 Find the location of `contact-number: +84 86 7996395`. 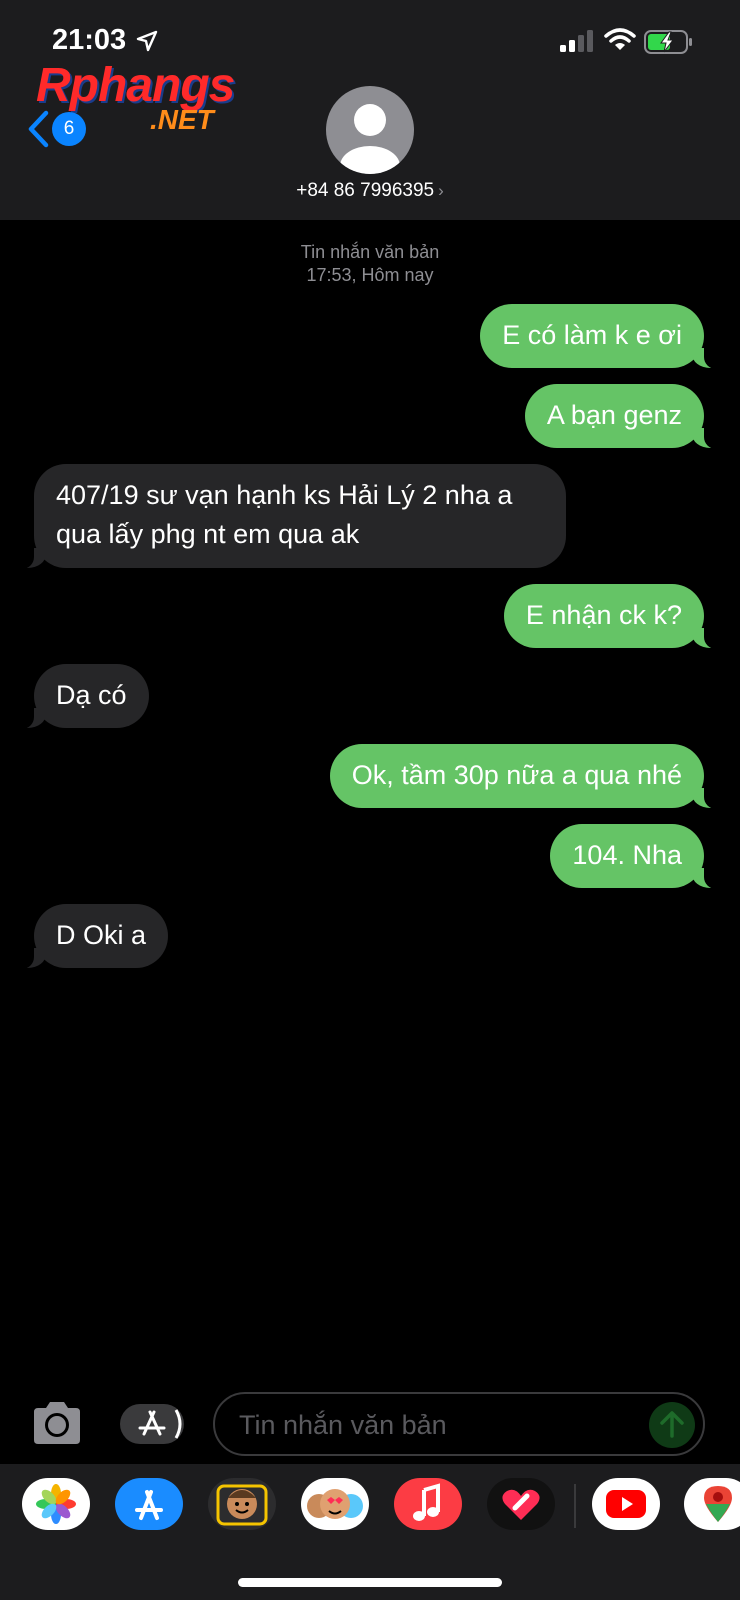

contact-number: +84 86 7996395 is located at coordinates (365, 190).